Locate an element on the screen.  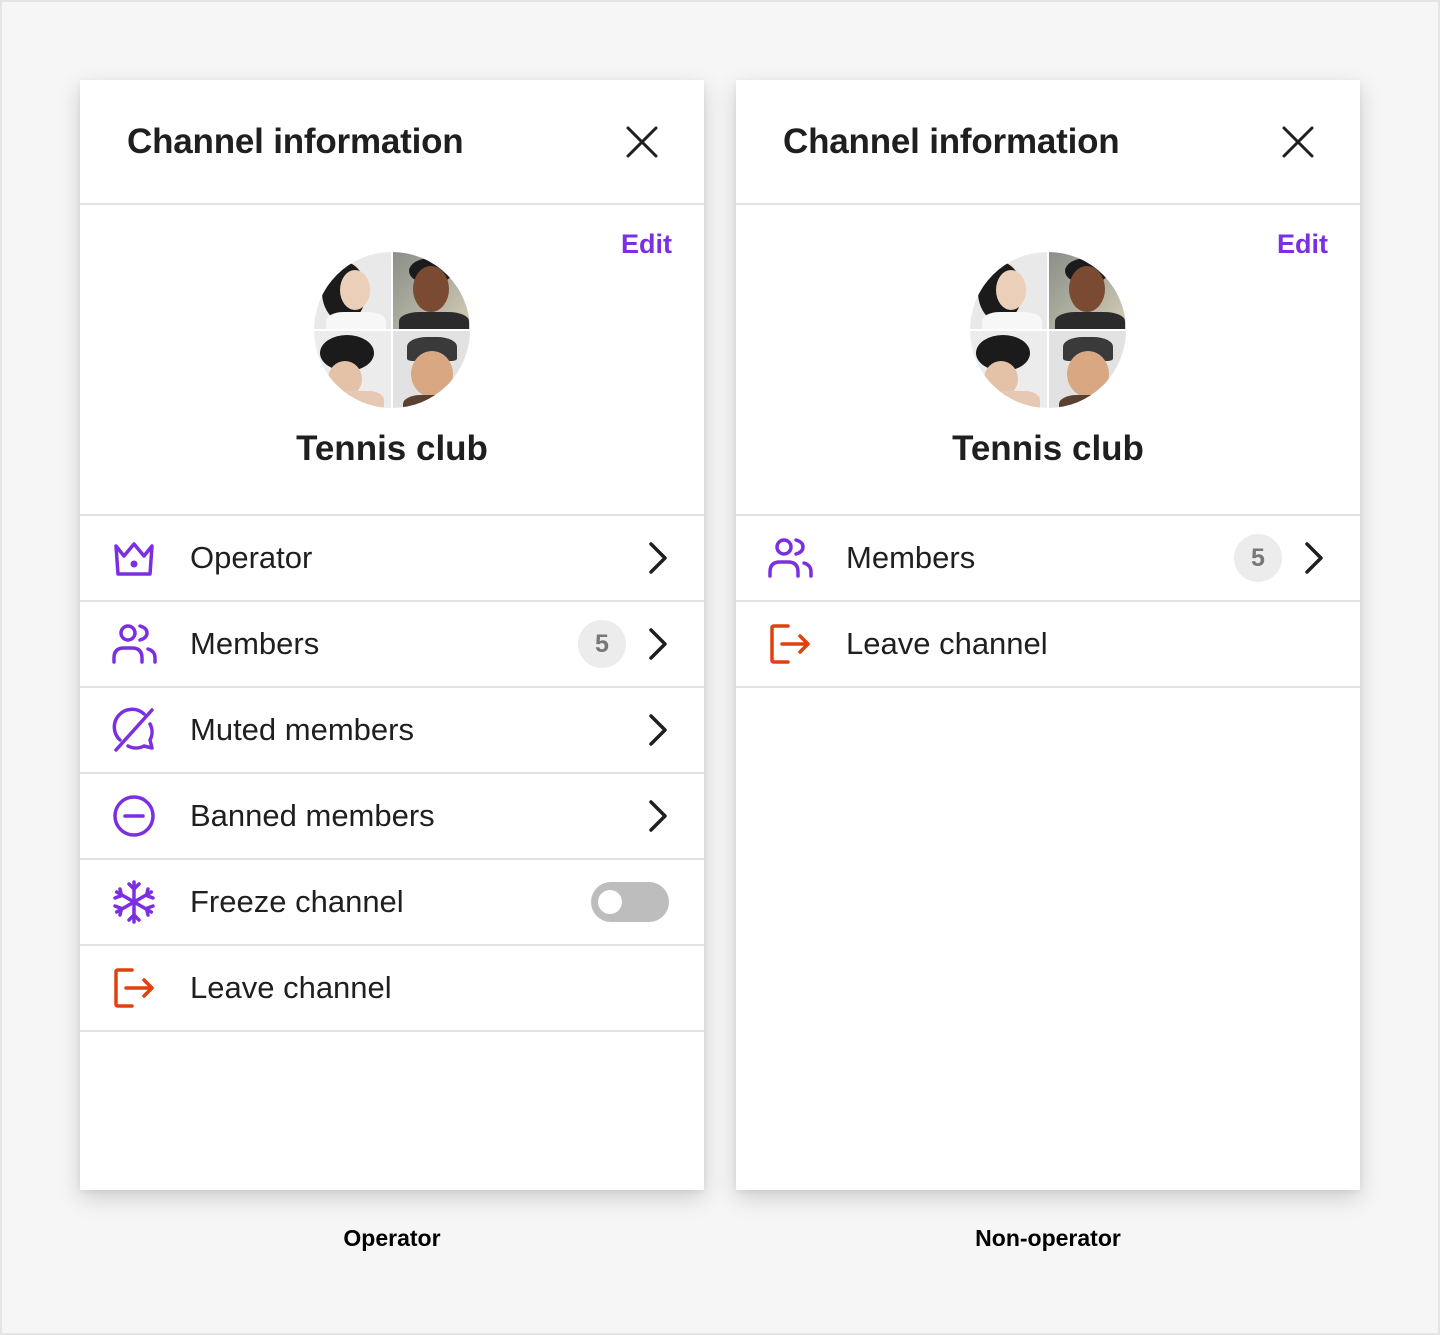
menu-item-freeze-channel: Freeze channel is located at coordinates (392, 903).